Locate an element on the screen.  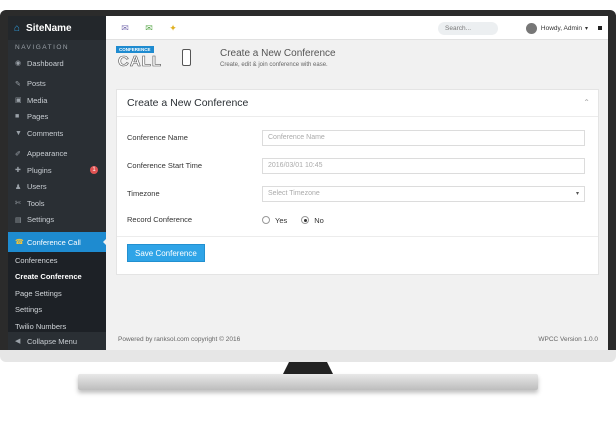
sidebar-item-dashboard: ◉ Dashboard is located at coordinates (57, 63).